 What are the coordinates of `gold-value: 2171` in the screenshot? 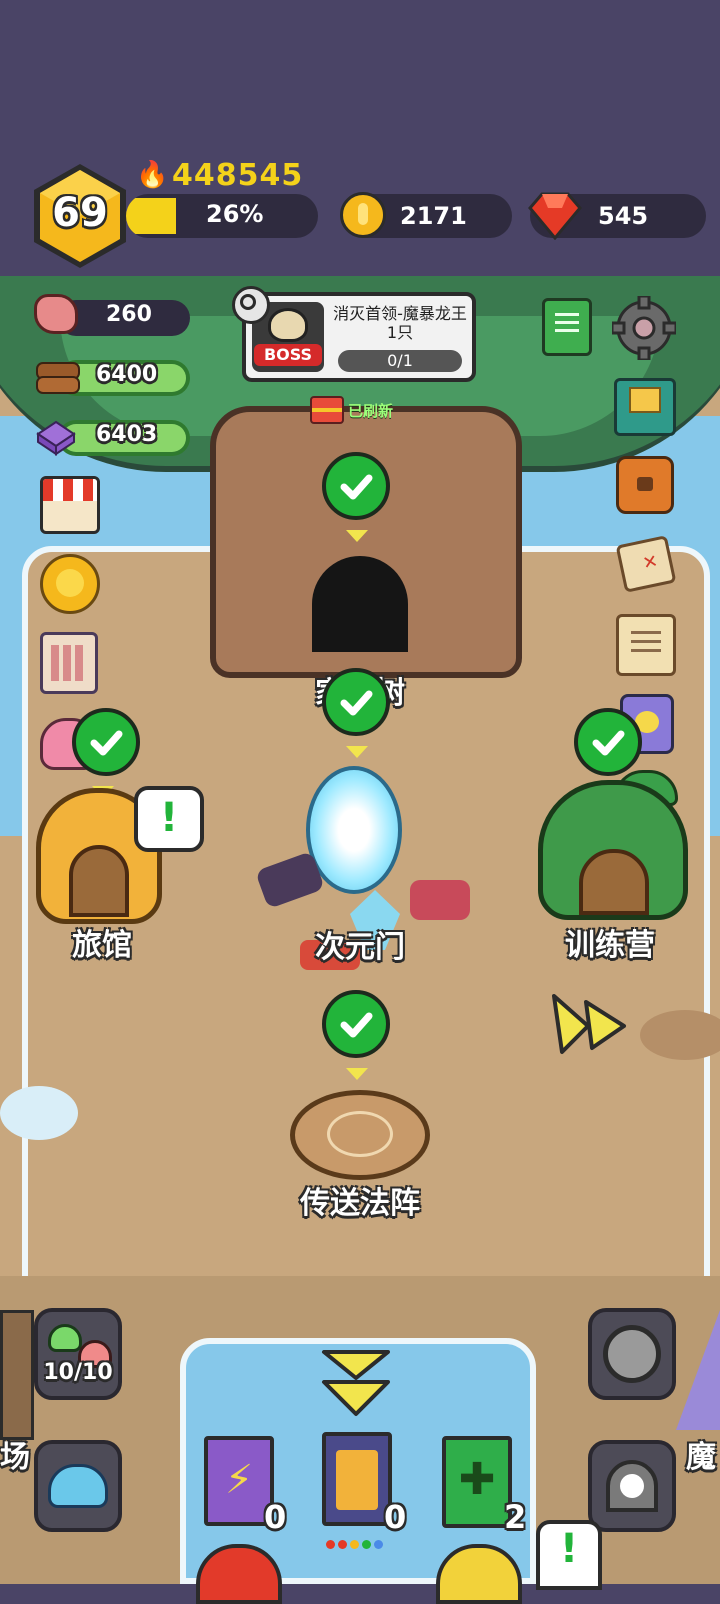 It's located at (433, 216).